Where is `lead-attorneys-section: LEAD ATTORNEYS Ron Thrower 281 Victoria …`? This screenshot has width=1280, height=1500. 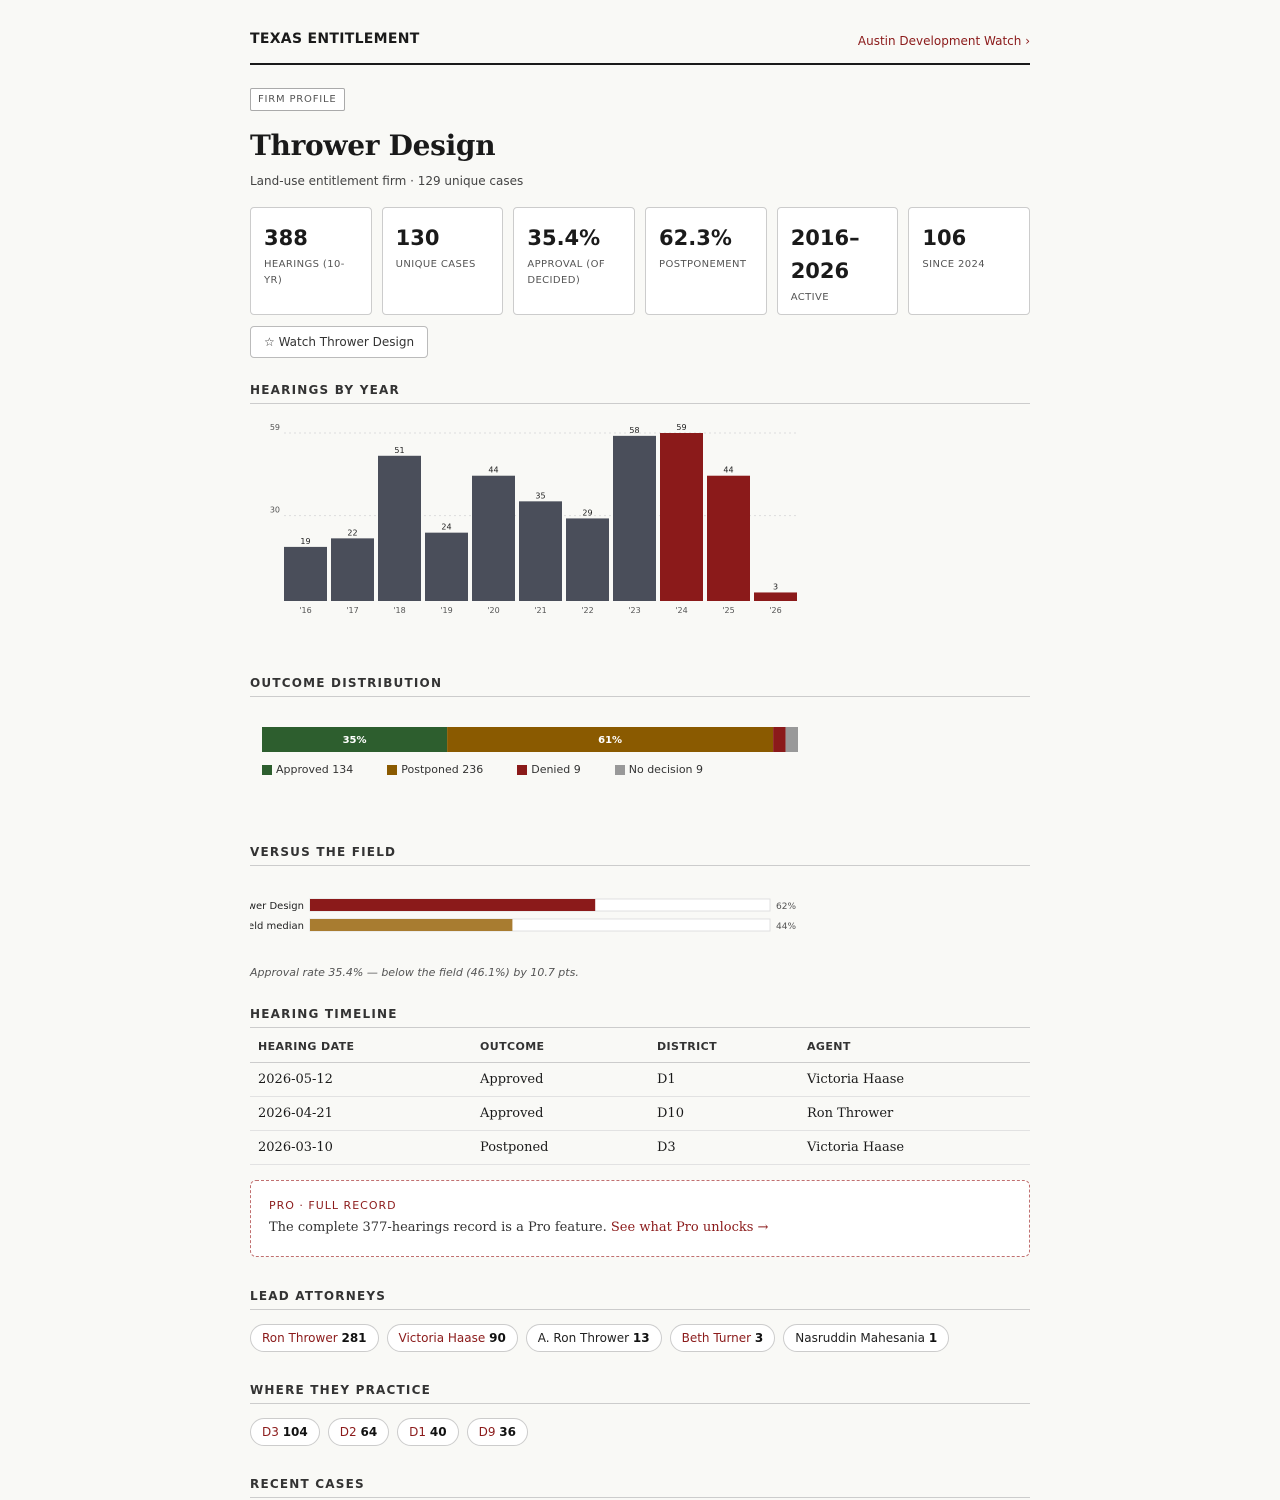
lead-attorneys-section: LEAD ATTORNEYS Ron Thrower 281 Victoria … is located at coordinates (640, 1320).